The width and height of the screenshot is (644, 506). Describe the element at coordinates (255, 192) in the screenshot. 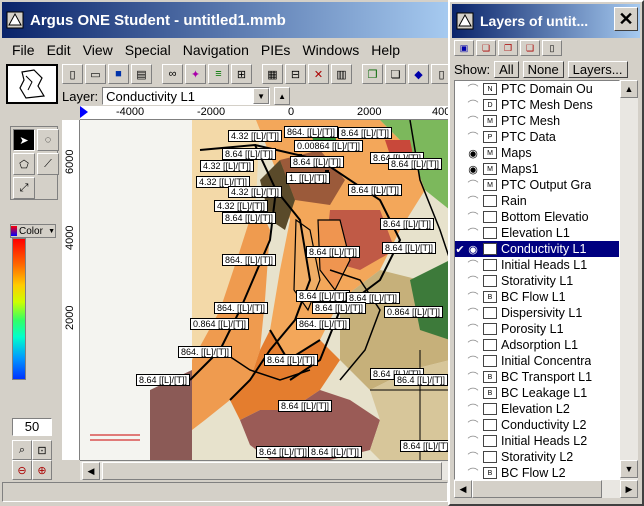

I see `map-value-label: 4.32 [[L]/[T]]` at that location.